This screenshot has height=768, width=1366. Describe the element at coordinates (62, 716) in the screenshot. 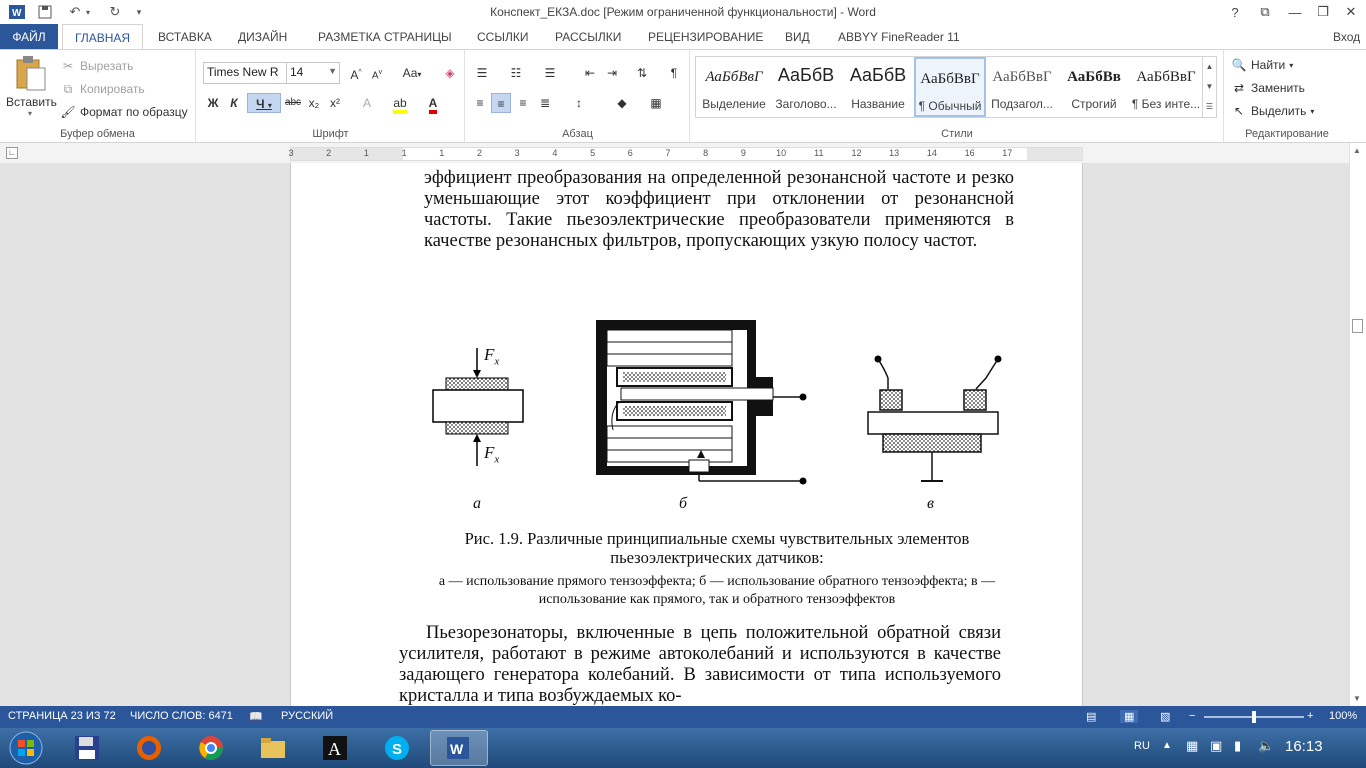

I see `page-count: СТРАНИЦА 23 ИЗ 72` at that location.